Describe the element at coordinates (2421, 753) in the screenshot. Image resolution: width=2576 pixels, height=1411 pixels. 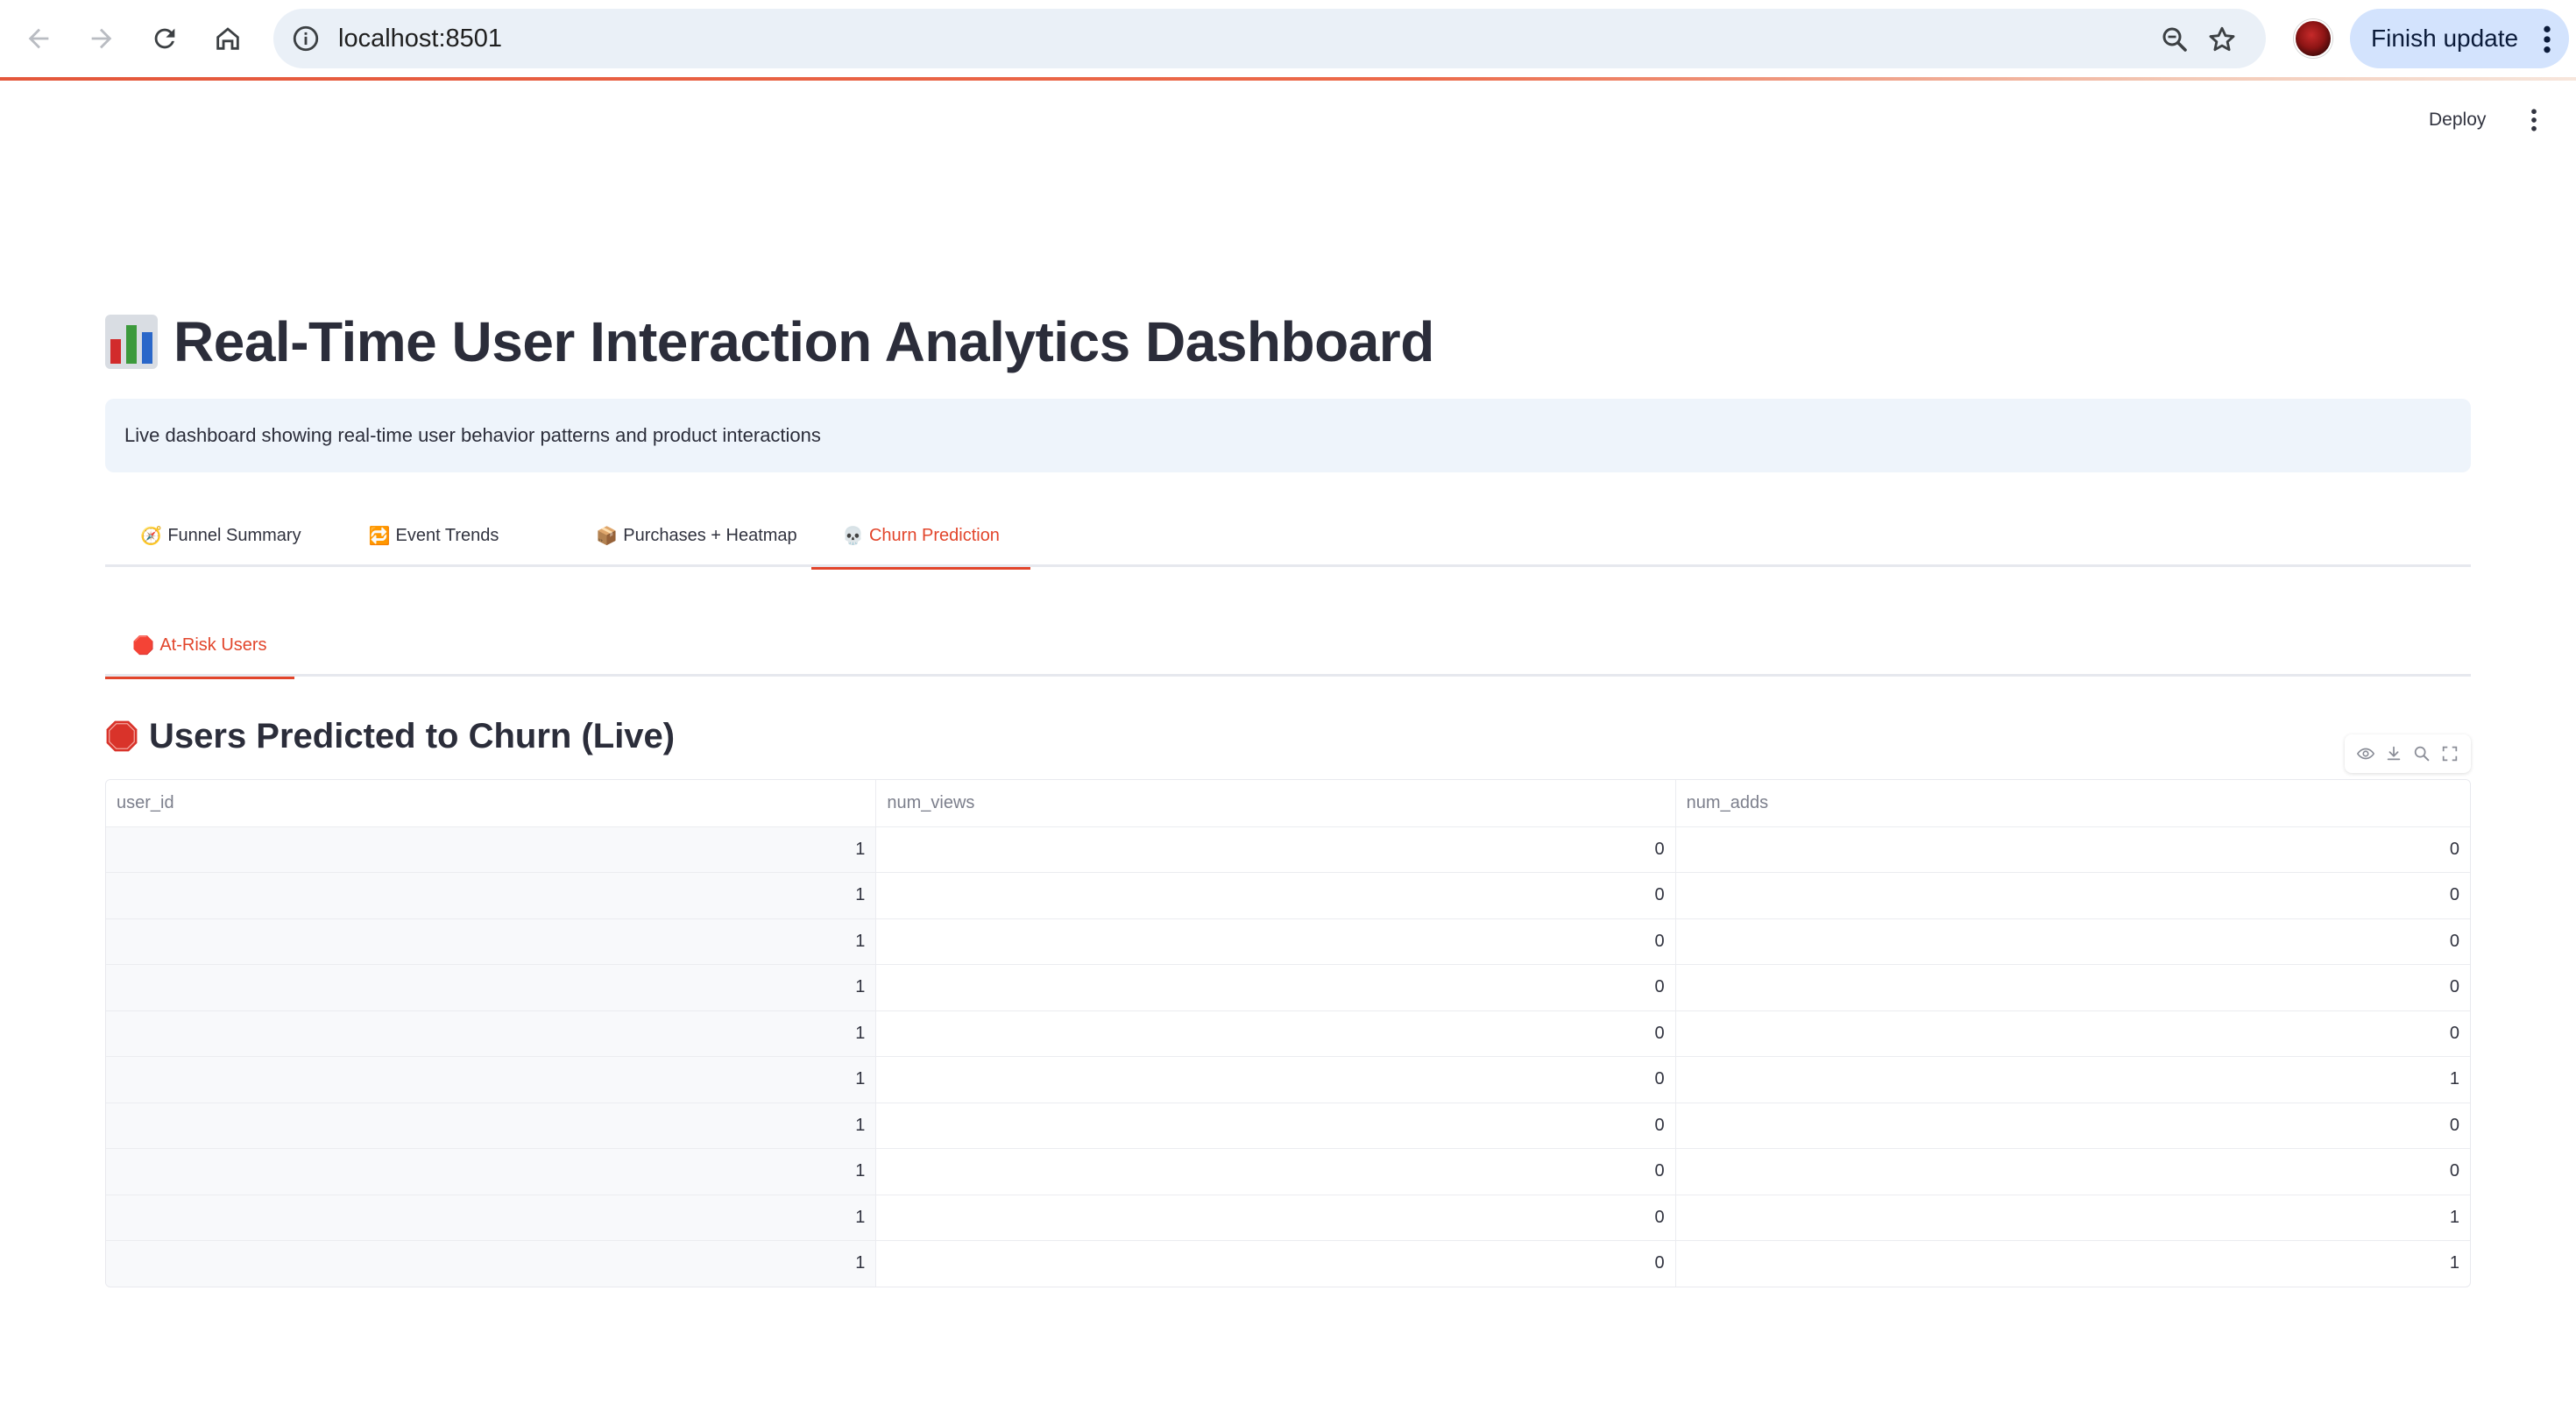
I see `search-icon` at that location.